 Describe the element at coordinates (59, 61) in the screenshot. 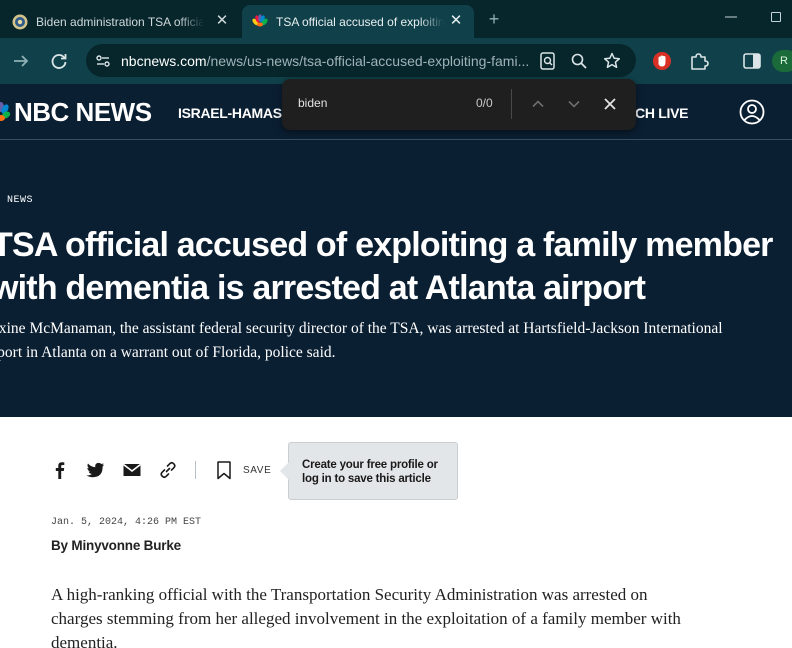

I see `reload-icon` at that location.